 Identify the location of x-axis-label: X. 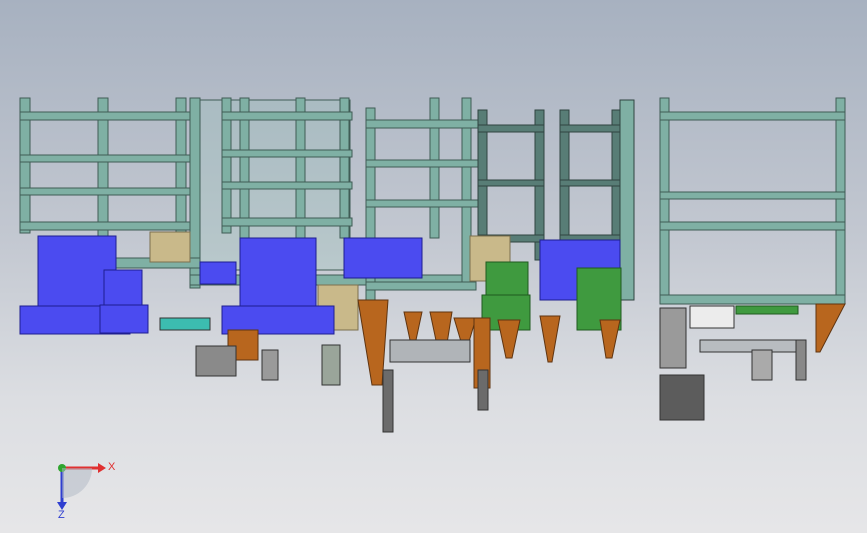
(112, 467).